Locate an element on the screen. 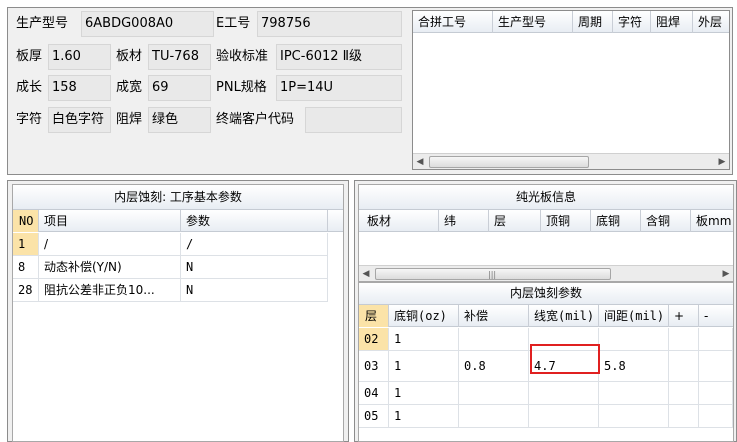  col-header: 字符 is located at coordinates (632, 22).